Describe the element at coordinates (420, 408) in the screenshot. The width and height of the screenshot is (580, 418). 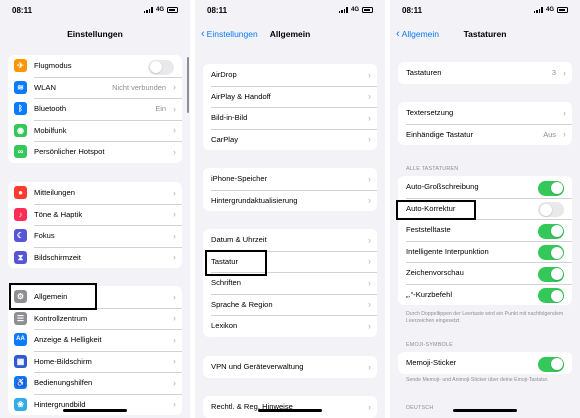
I see `german-header: DEUTSCH` at that location.